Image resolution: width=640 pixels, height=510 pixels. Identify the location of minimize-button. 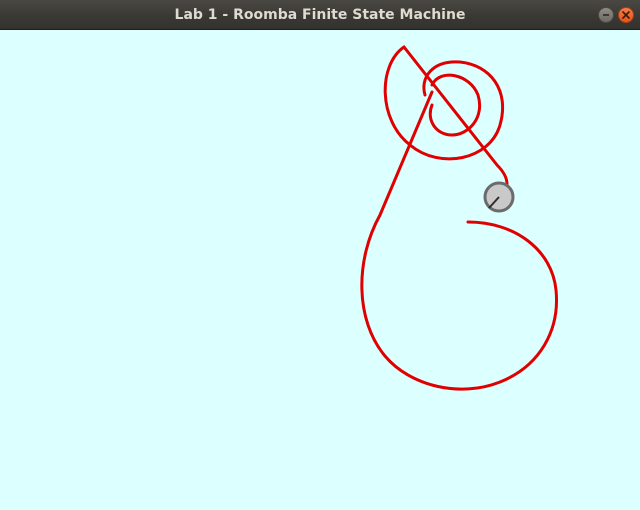
(606, 15).